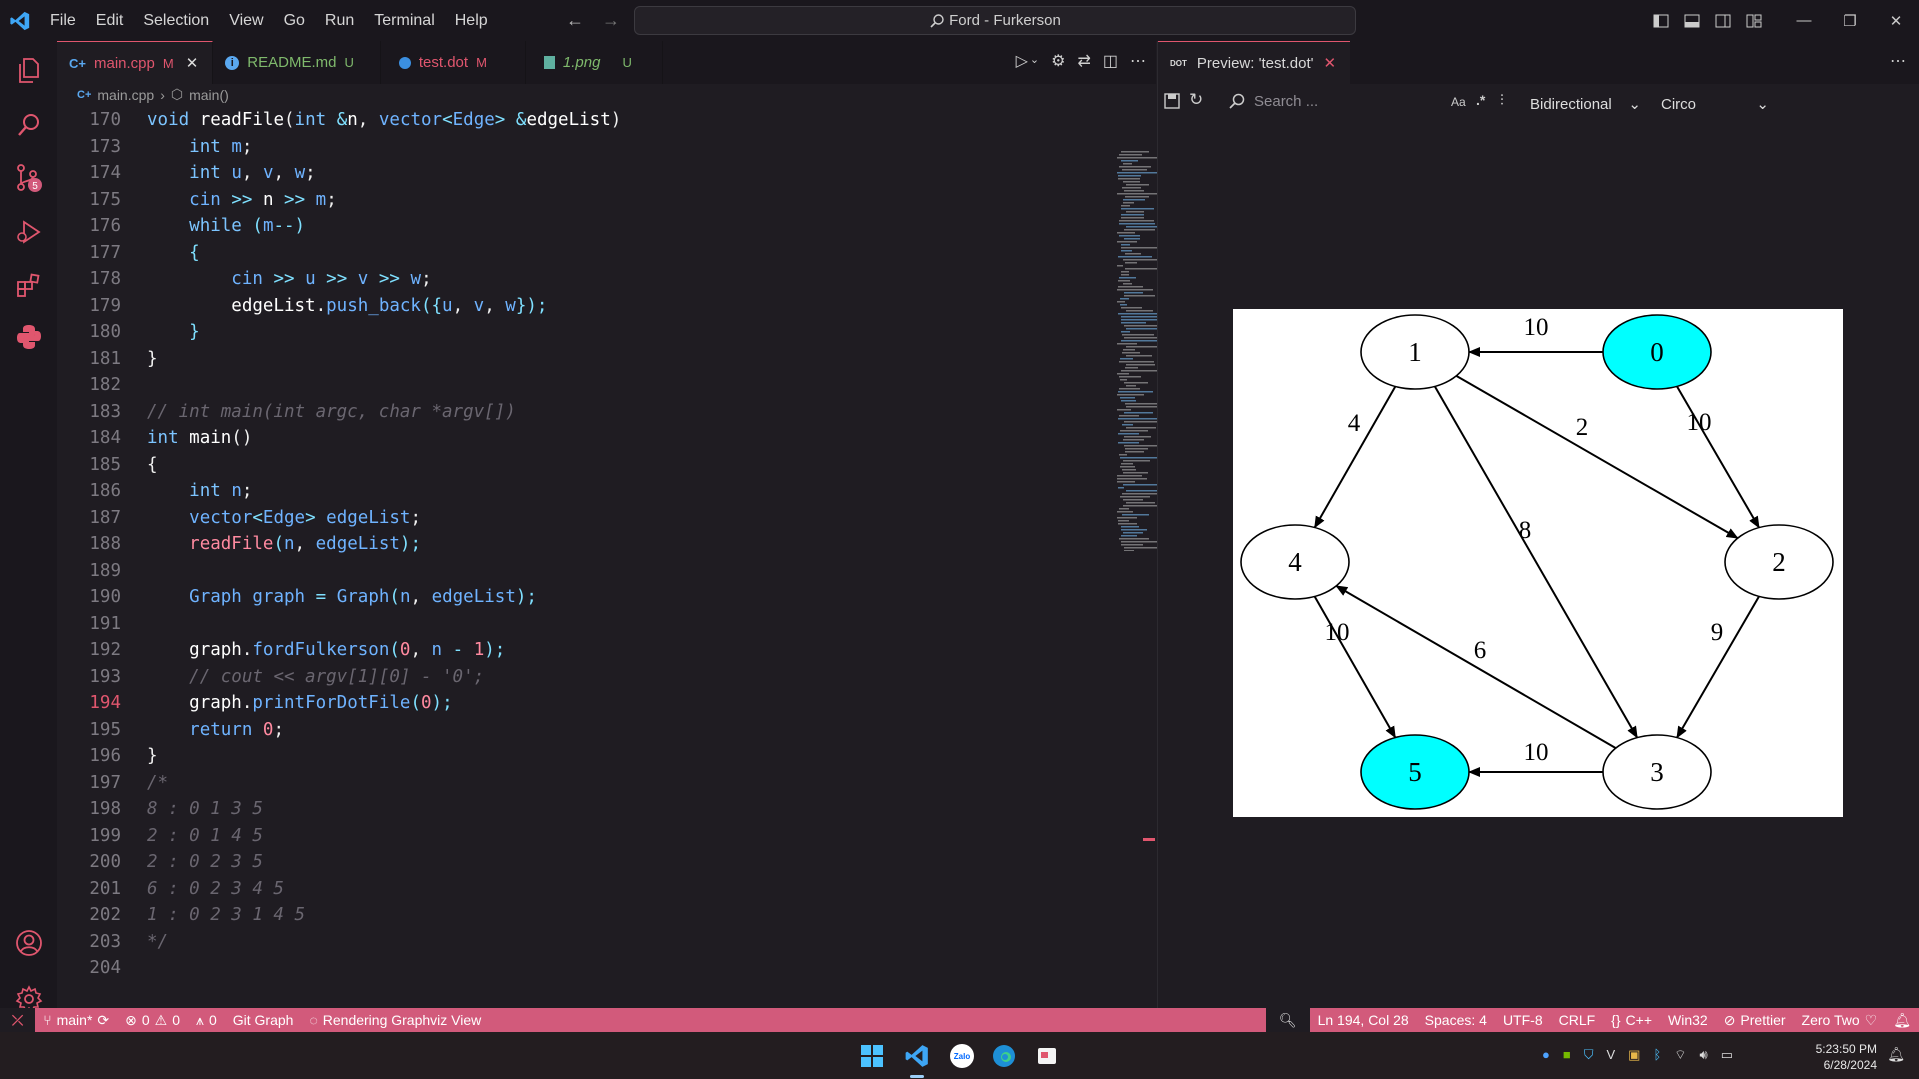 Image resolution: width=1919 pixels, height=1079 pixels. I want to click on code-line: 176 while (m--), so click(557, 226).